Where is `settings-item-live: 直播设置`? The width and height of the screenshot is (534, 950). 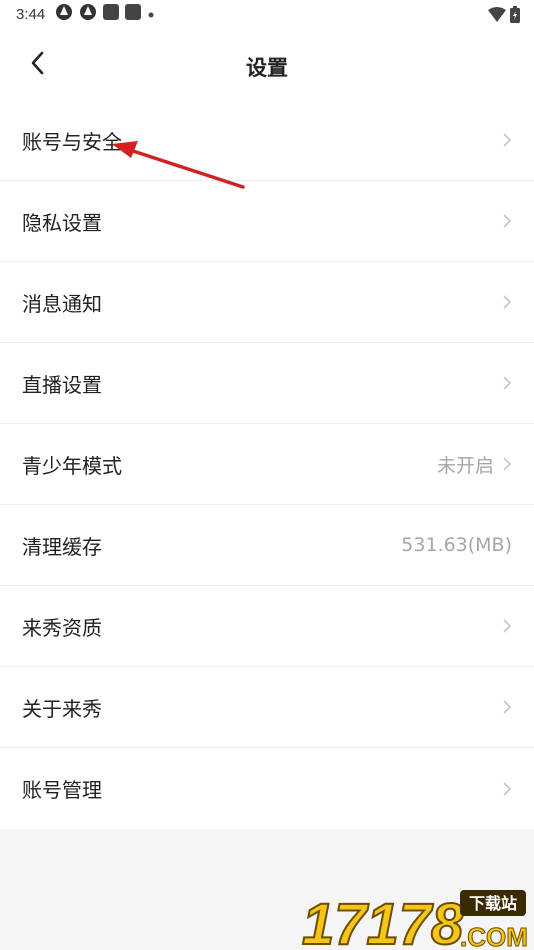 settings-item-live: 直播设置 is located at coordinates (267, 383).